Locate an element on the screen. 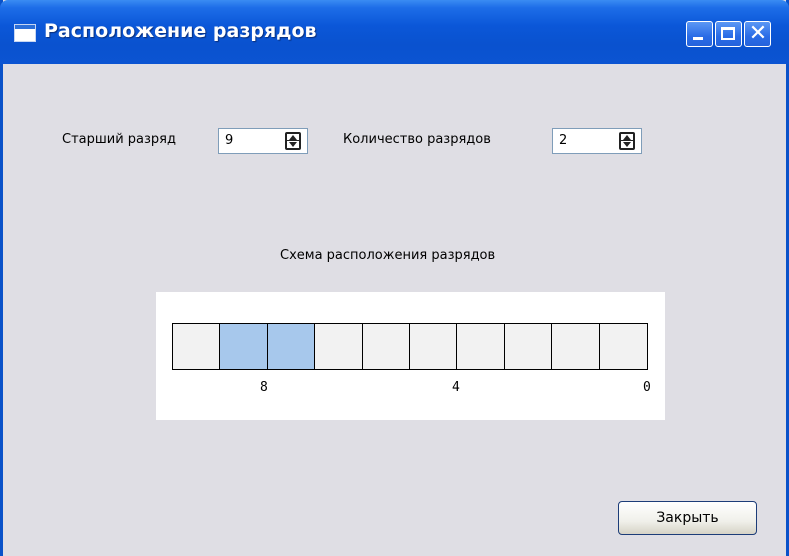  senior-bit-spin-arrows-icon is located at coordinates (293, 141).